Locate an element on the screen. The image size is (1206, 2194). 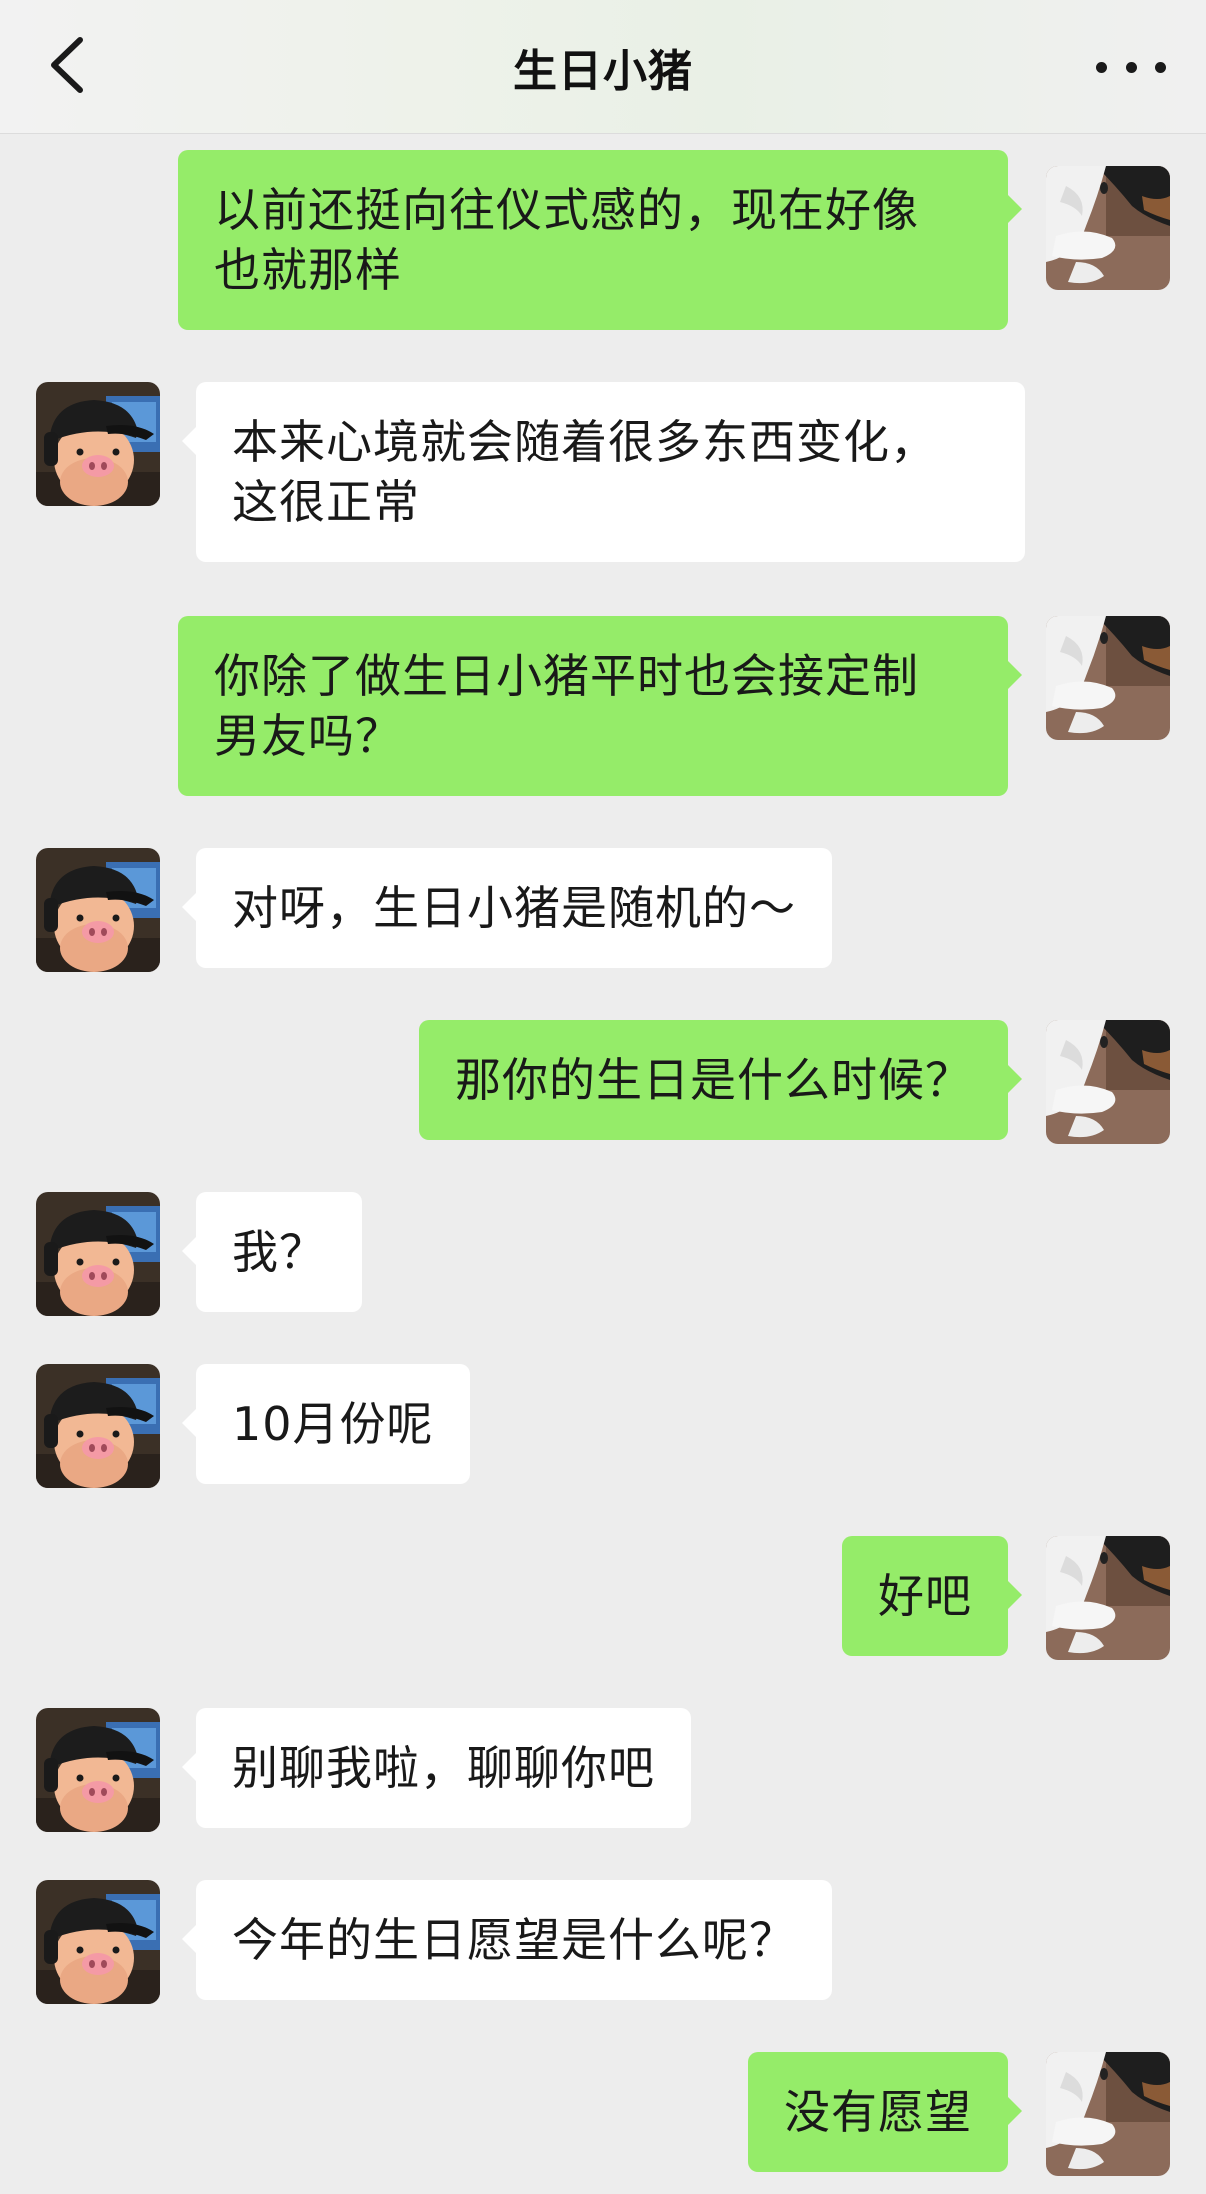
message-bubble-sent: 那你的生日是什么时候？ is located at coordinates (720, 1080).